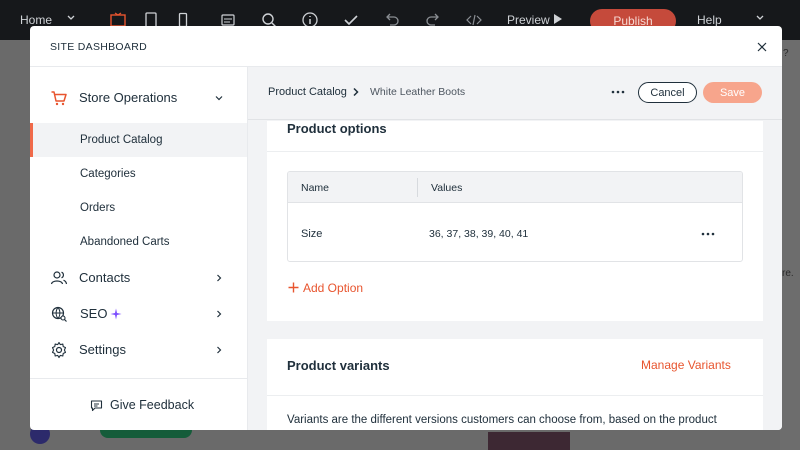 The width and height of the screenshot is (800, 450). What do you see at coordinates (479, 234) in the screenshot?
I see `option-values: 36, 37, 38, 39, 40, 41` at bounding box center [479, 234].